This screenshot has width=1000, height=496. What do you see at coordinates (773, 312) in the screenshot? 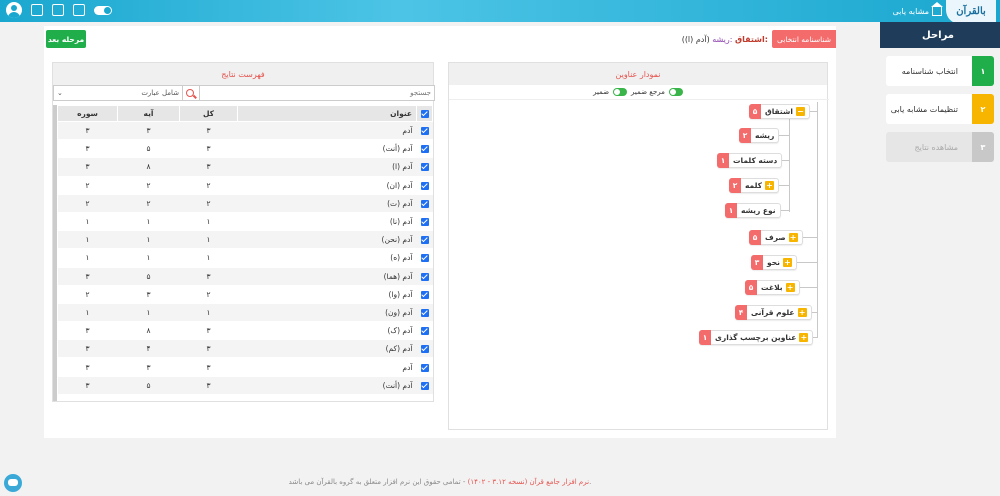
I see `tree-node-quranic-sciences: ۴ علوم قرآنی +` at bounding box center [773, 312].